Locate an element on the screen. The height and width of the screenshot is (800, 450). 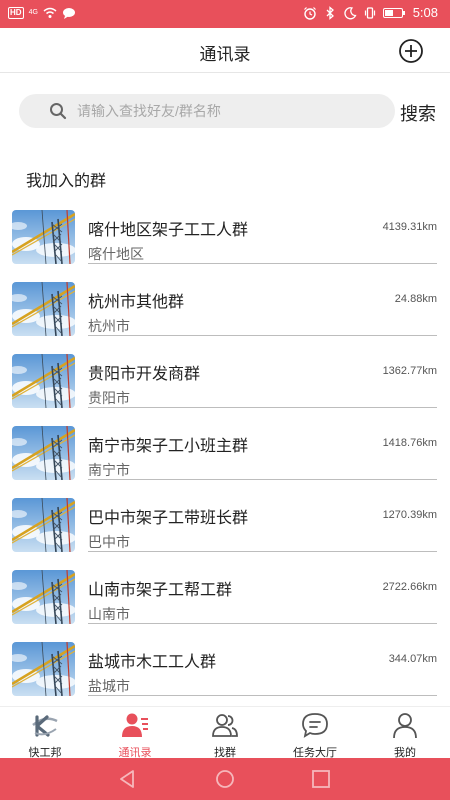
group-name: 喀什地区架子工工人群 is located at coordinates (168, 230).